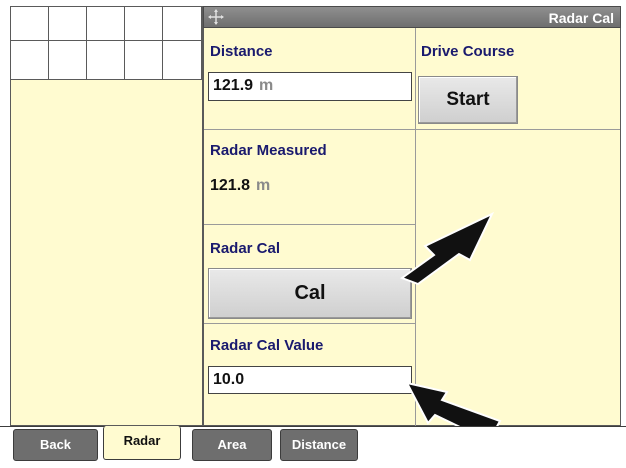 This screenshot has width=626, height=468. What do you see at coordinates (412, 17) in the screenshot?
I see `title-bar: Radar Cal` at bounding box center [412, 17].